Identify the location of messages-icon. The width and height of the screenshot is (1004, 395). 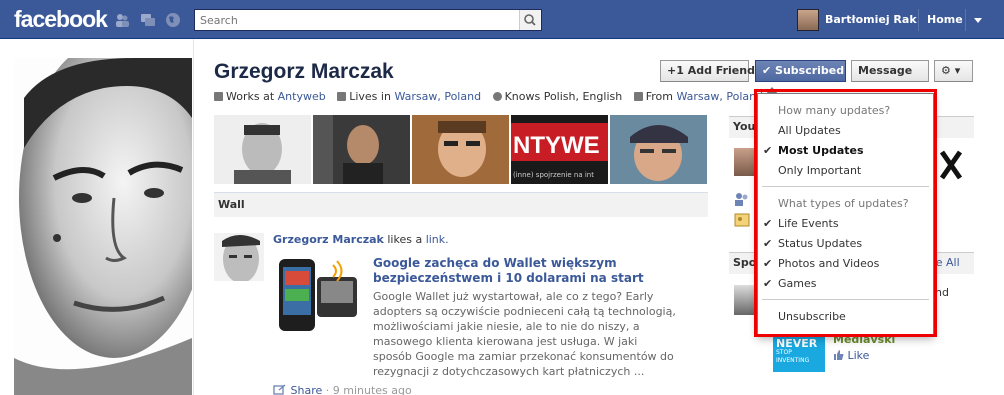
(148, 20).